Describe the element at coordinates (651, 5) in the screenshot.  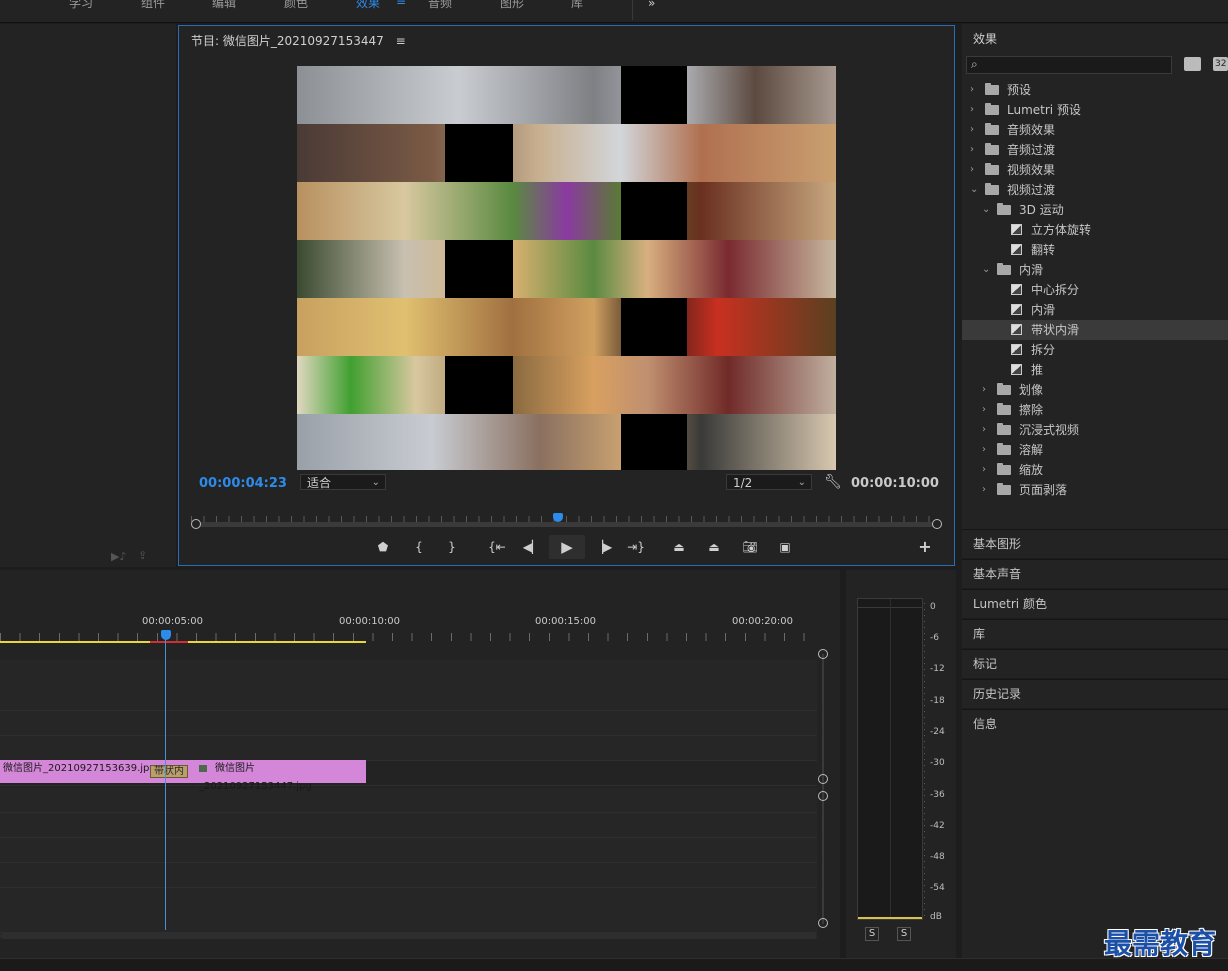
I see `overflow-chevron-icon: »` at that location.